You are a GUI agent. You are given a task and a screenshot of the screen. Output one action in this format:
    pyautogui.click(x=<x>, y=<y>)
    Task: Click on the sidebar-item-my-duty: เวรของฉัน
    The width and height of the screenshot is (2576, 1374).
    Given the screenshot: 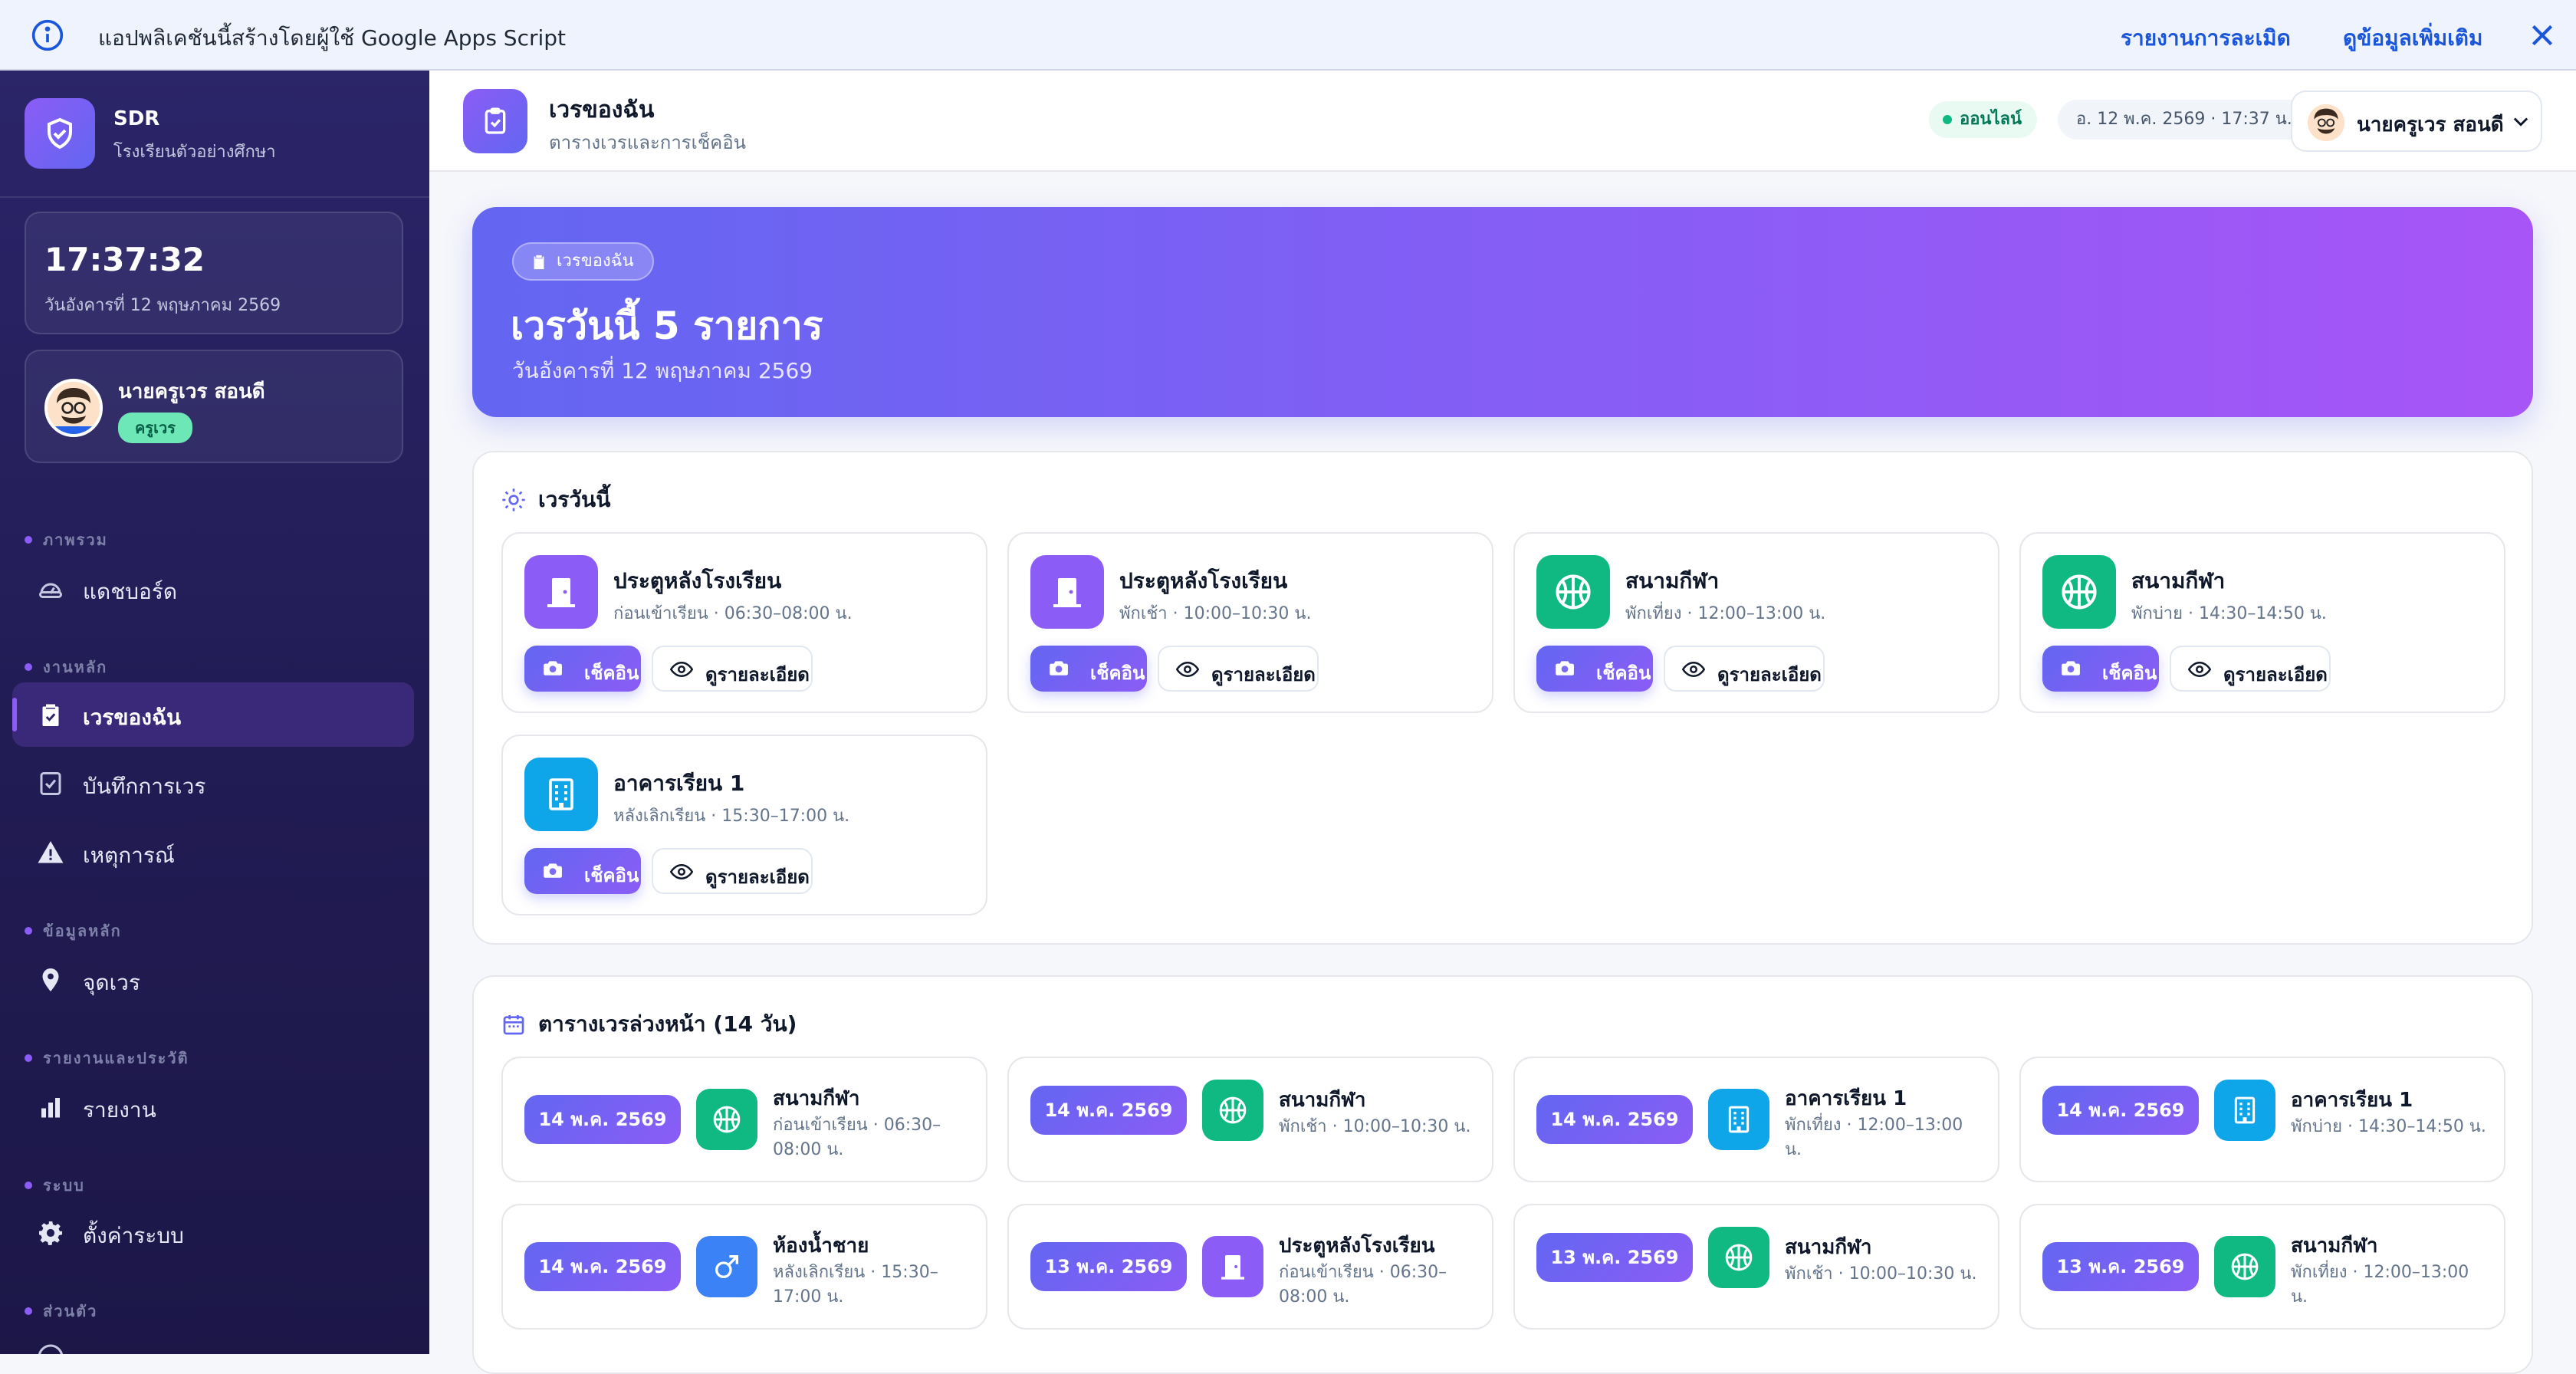 What is the action you would take?
    pyautogui.click(x=213, y=714)
    